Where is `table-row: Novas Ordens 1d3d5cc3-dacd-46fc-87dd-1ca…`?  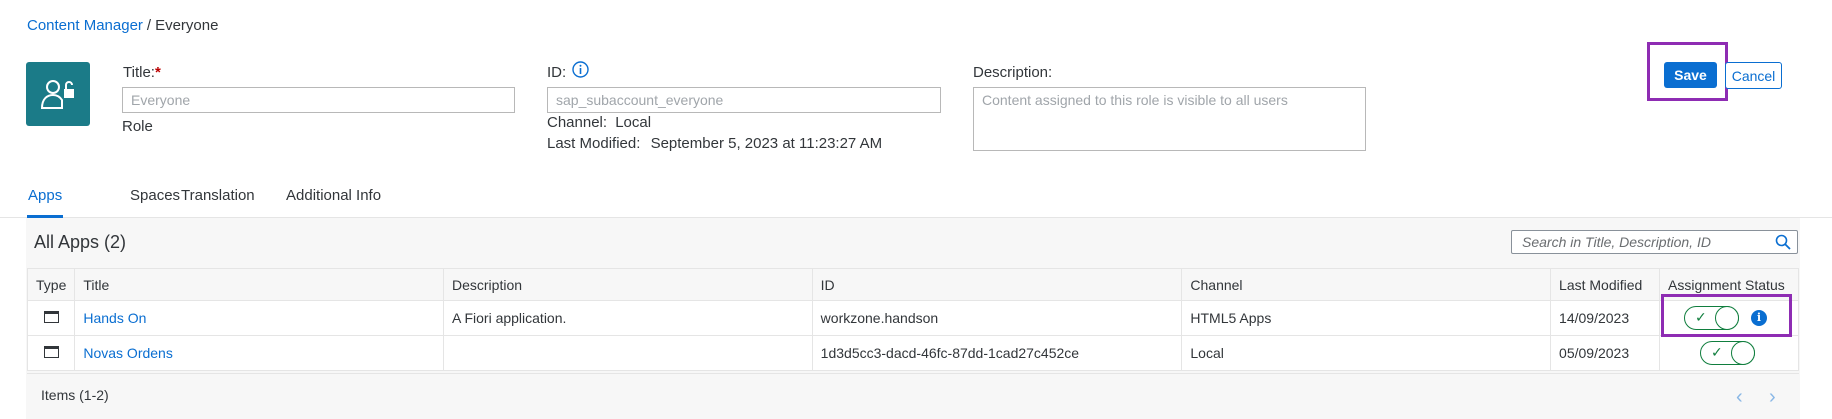
table-row: Novas Ordens 1d3d5cc3-dacd-46fc-87dd-1ca… is located at coordinates (912, 353).